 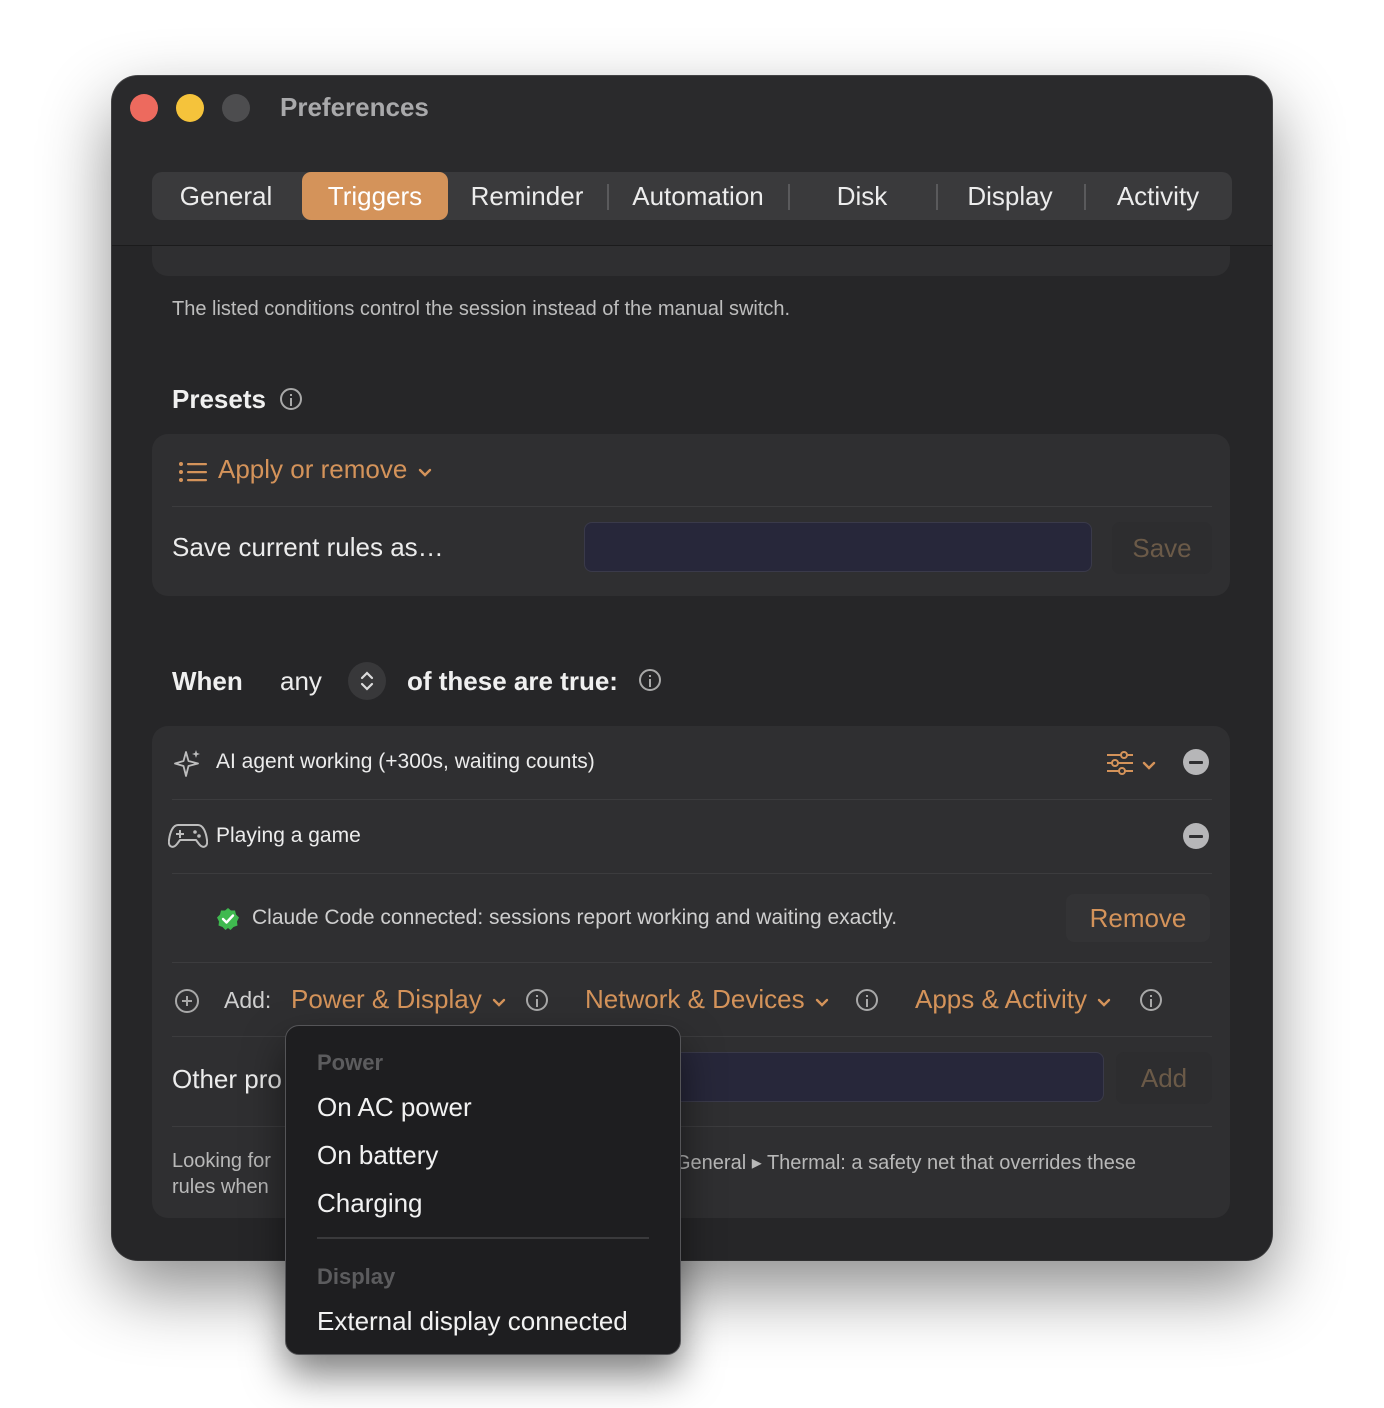 I want to click on network-devices-label: Network & Devices, so click(x=695, y=999).